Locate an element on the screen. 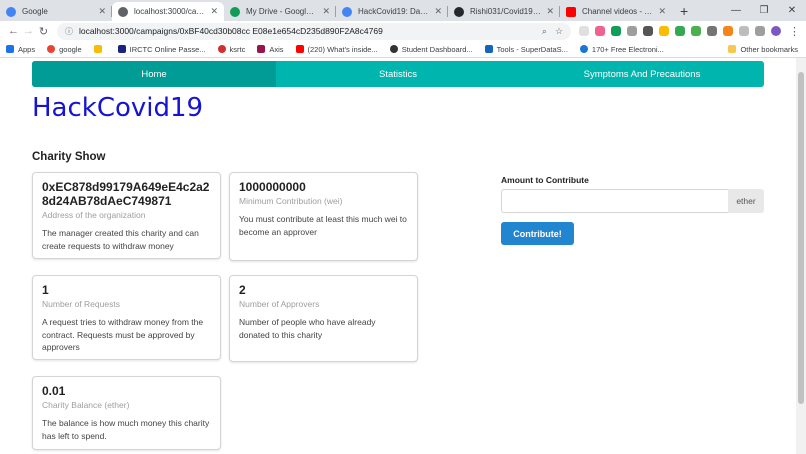 Image resolution: width=806 pixels, height=454 pixels. browser-tab: HackCovid19: Dashboard ✕ is located at coordinates (392, 11).